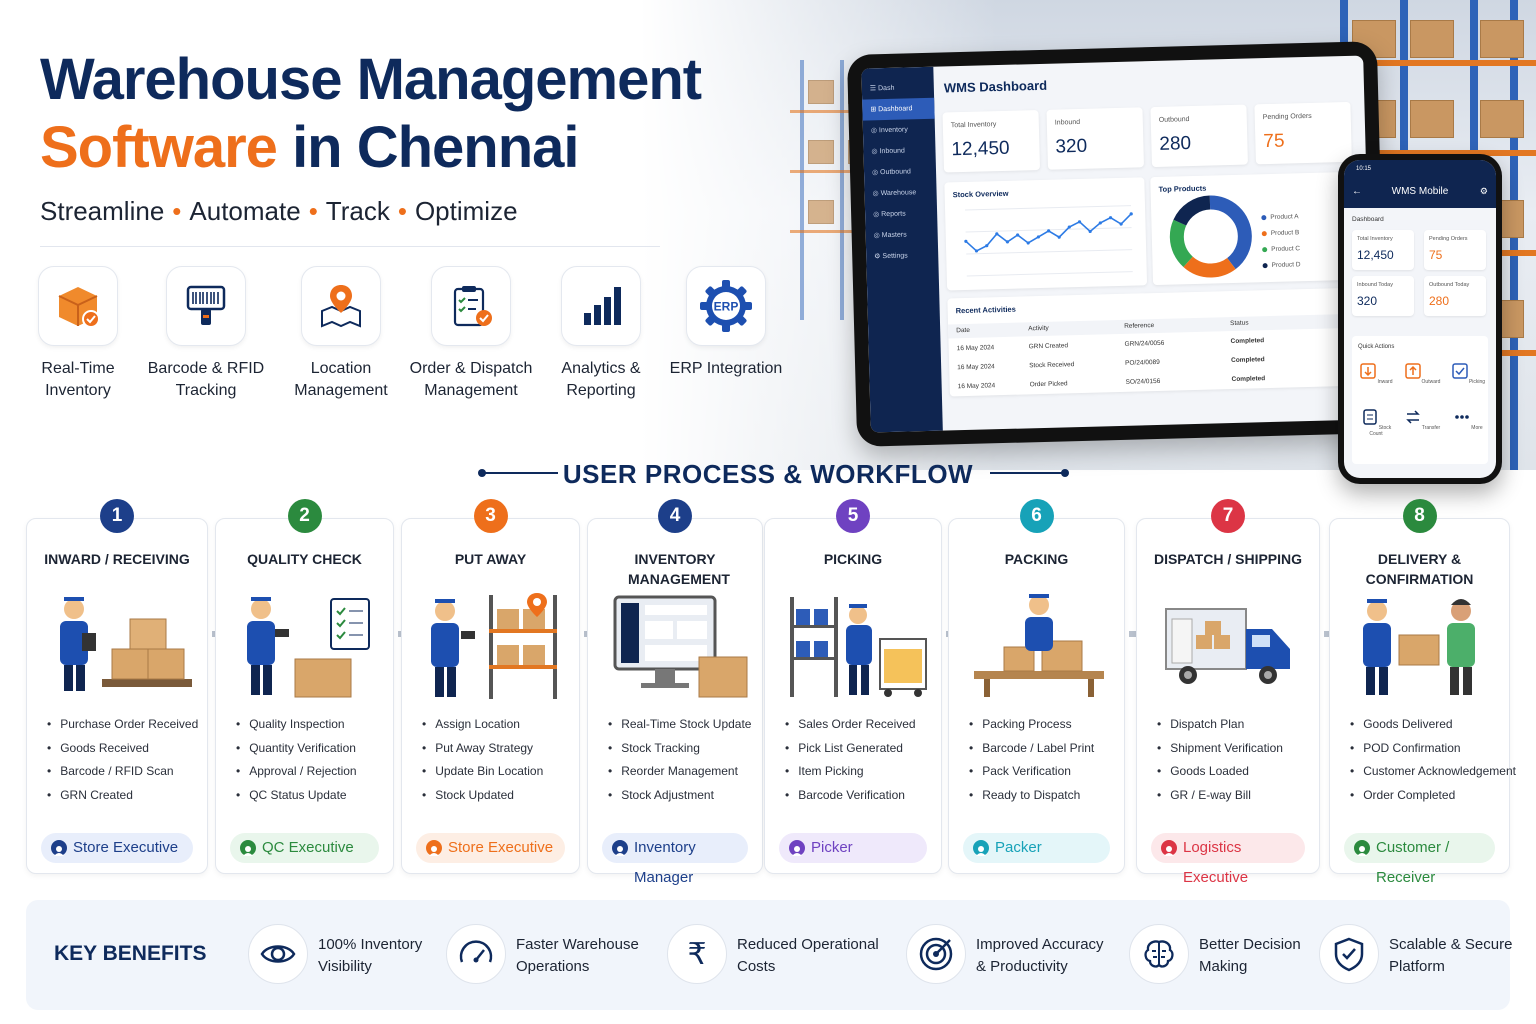 Image resolution: width=1536 pixels, height=1024 pixels. I want to click on sidebar-label: Dashboard, so click(895, 109).